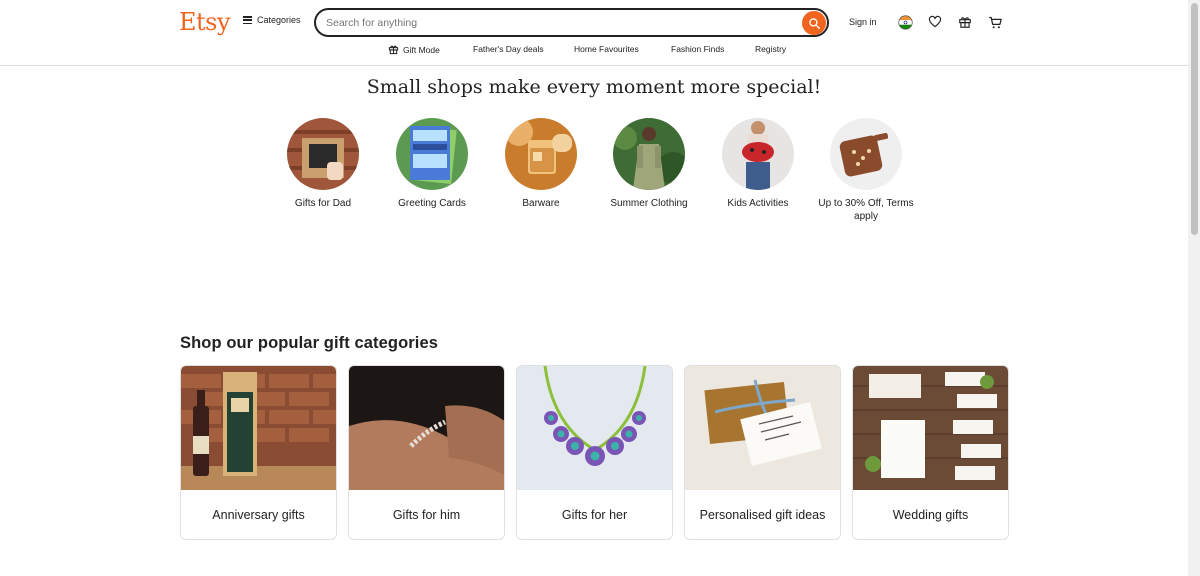 This screenshot has width=1200, height=576. Describe the element at coordinates (508, 49) in the screenshot. I see `nav-fathers-day-deals: Father's Day deals` at that location.